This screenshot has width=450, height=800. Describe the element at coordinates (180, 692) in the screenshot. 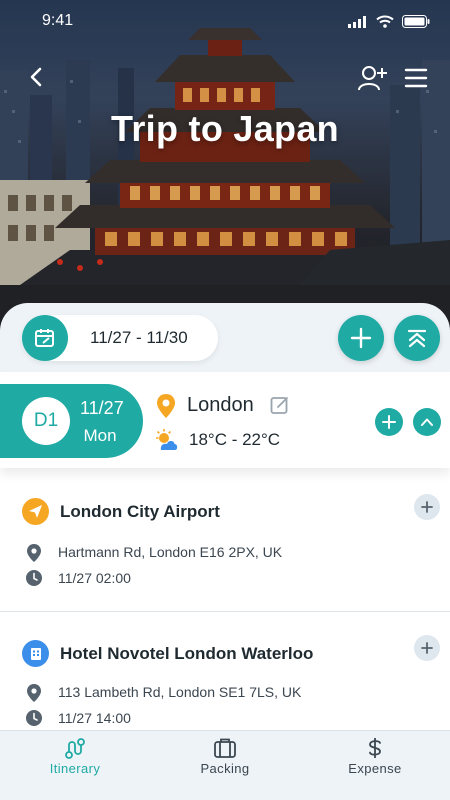

I see `place-address: 113 Lambeth Rd, London SE1 7LS, UK` at that location.